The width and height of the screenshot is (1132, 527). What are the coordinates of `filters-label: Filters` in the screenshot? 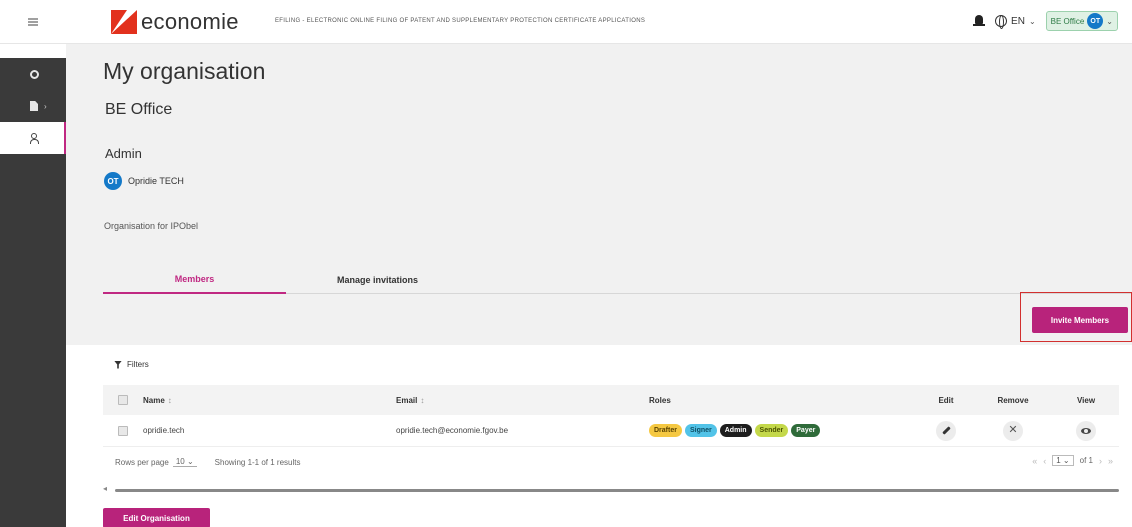 It's located at (138, 364).